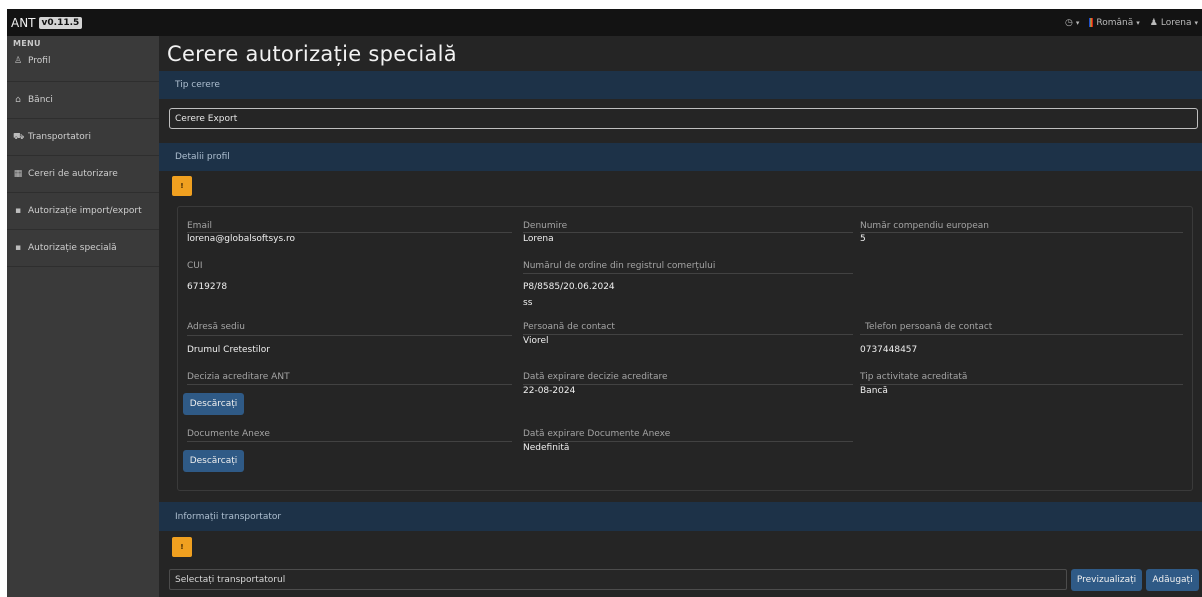 This screenshot has height=597, width=1202. I want to click on contact-phone-value: 0737448457, so click(889, 350).